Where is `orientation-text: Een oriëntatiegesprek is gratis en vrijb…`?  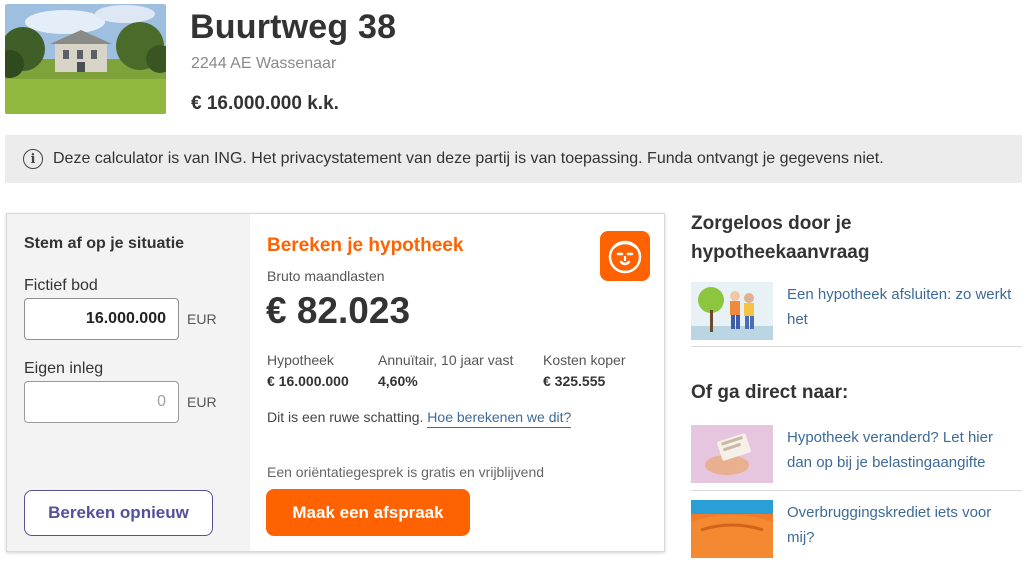
orientation-text: Een oriëntatiegesprek is gratis en vrijb… is located at coordinates (406, 472).